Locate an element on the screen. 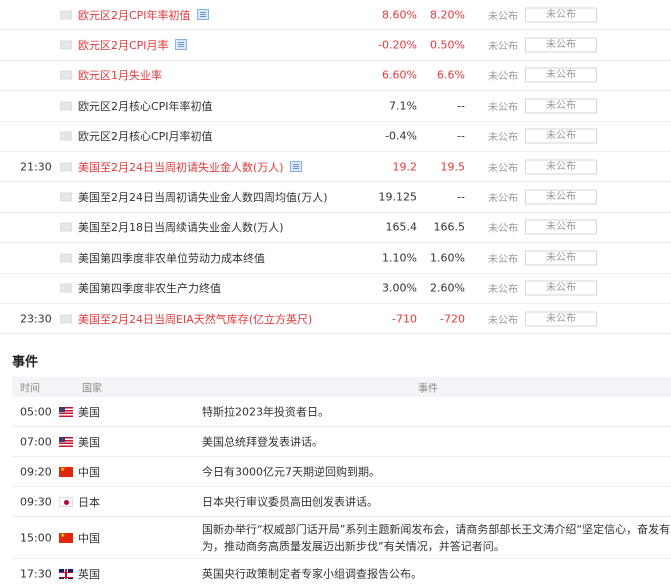 The width and height of the screenshot is (671, 588). indicator-name: 欧元区2月核心CPI年率初值 is located at coordinates (145, 106).